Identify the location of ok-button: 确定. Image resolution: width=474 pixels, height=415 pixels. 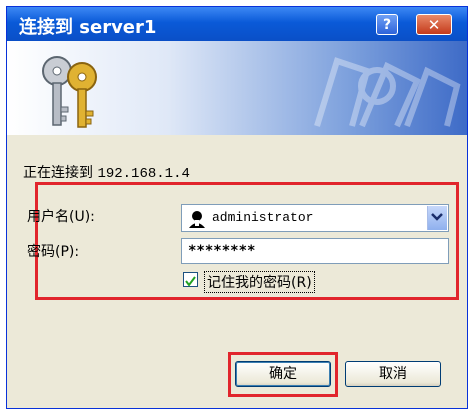
(283, 374).